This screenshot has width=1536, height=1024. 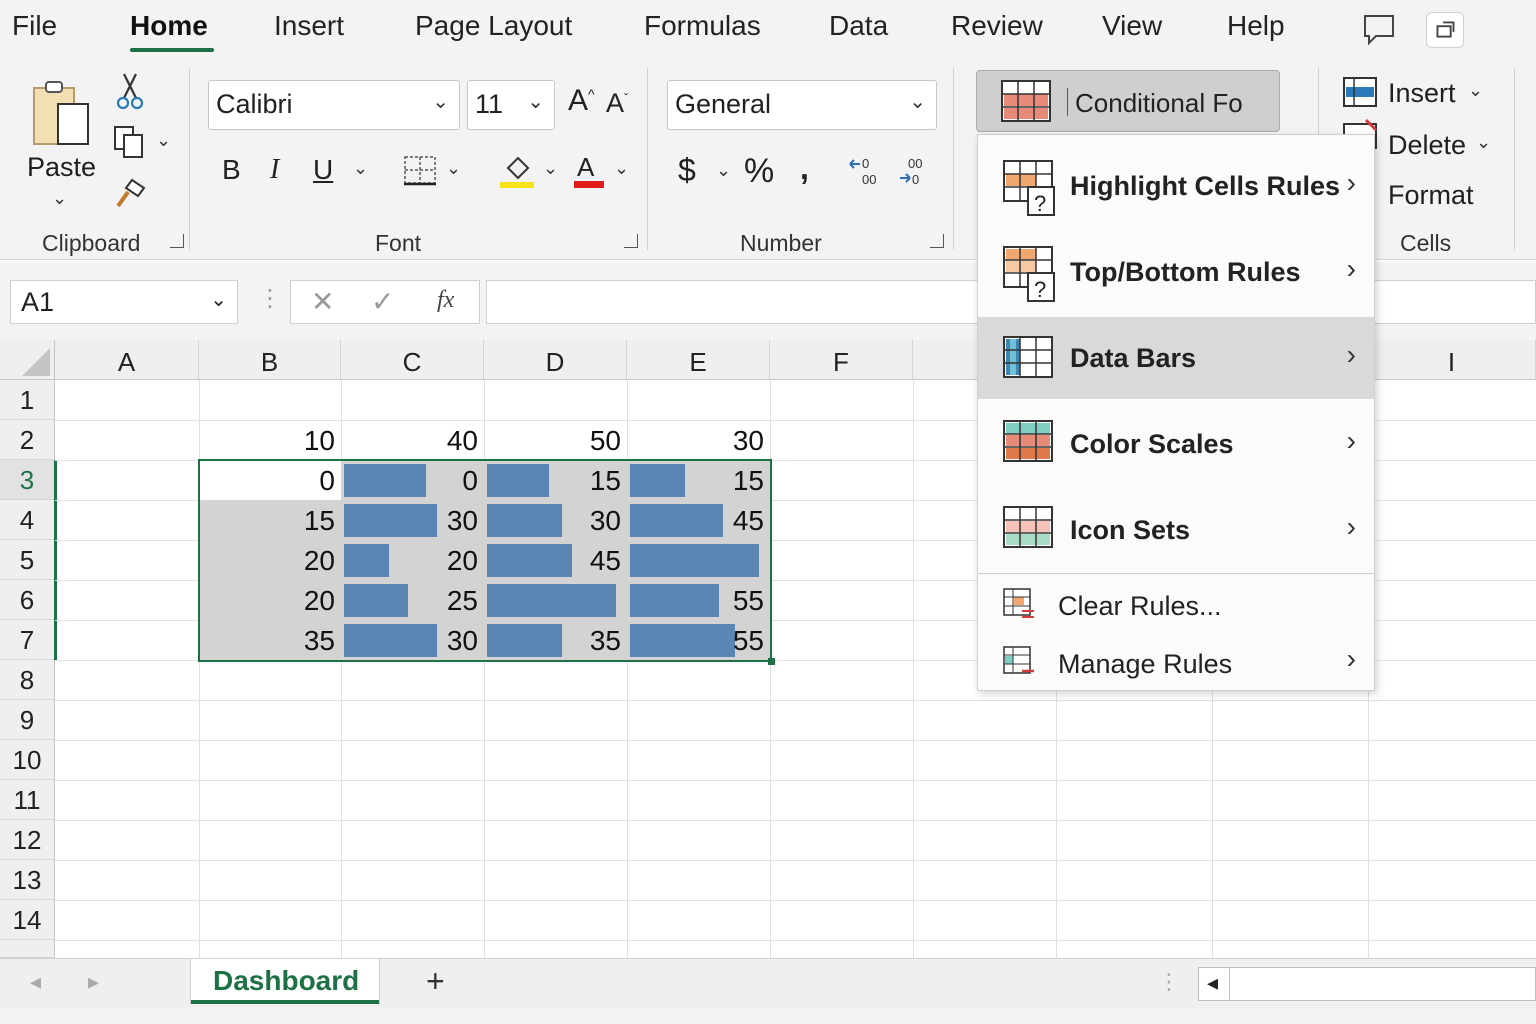 What do you see at coordinates (1445, 30) in the screenshot?
I see `share-icon` at bounding box center [1445, 30].